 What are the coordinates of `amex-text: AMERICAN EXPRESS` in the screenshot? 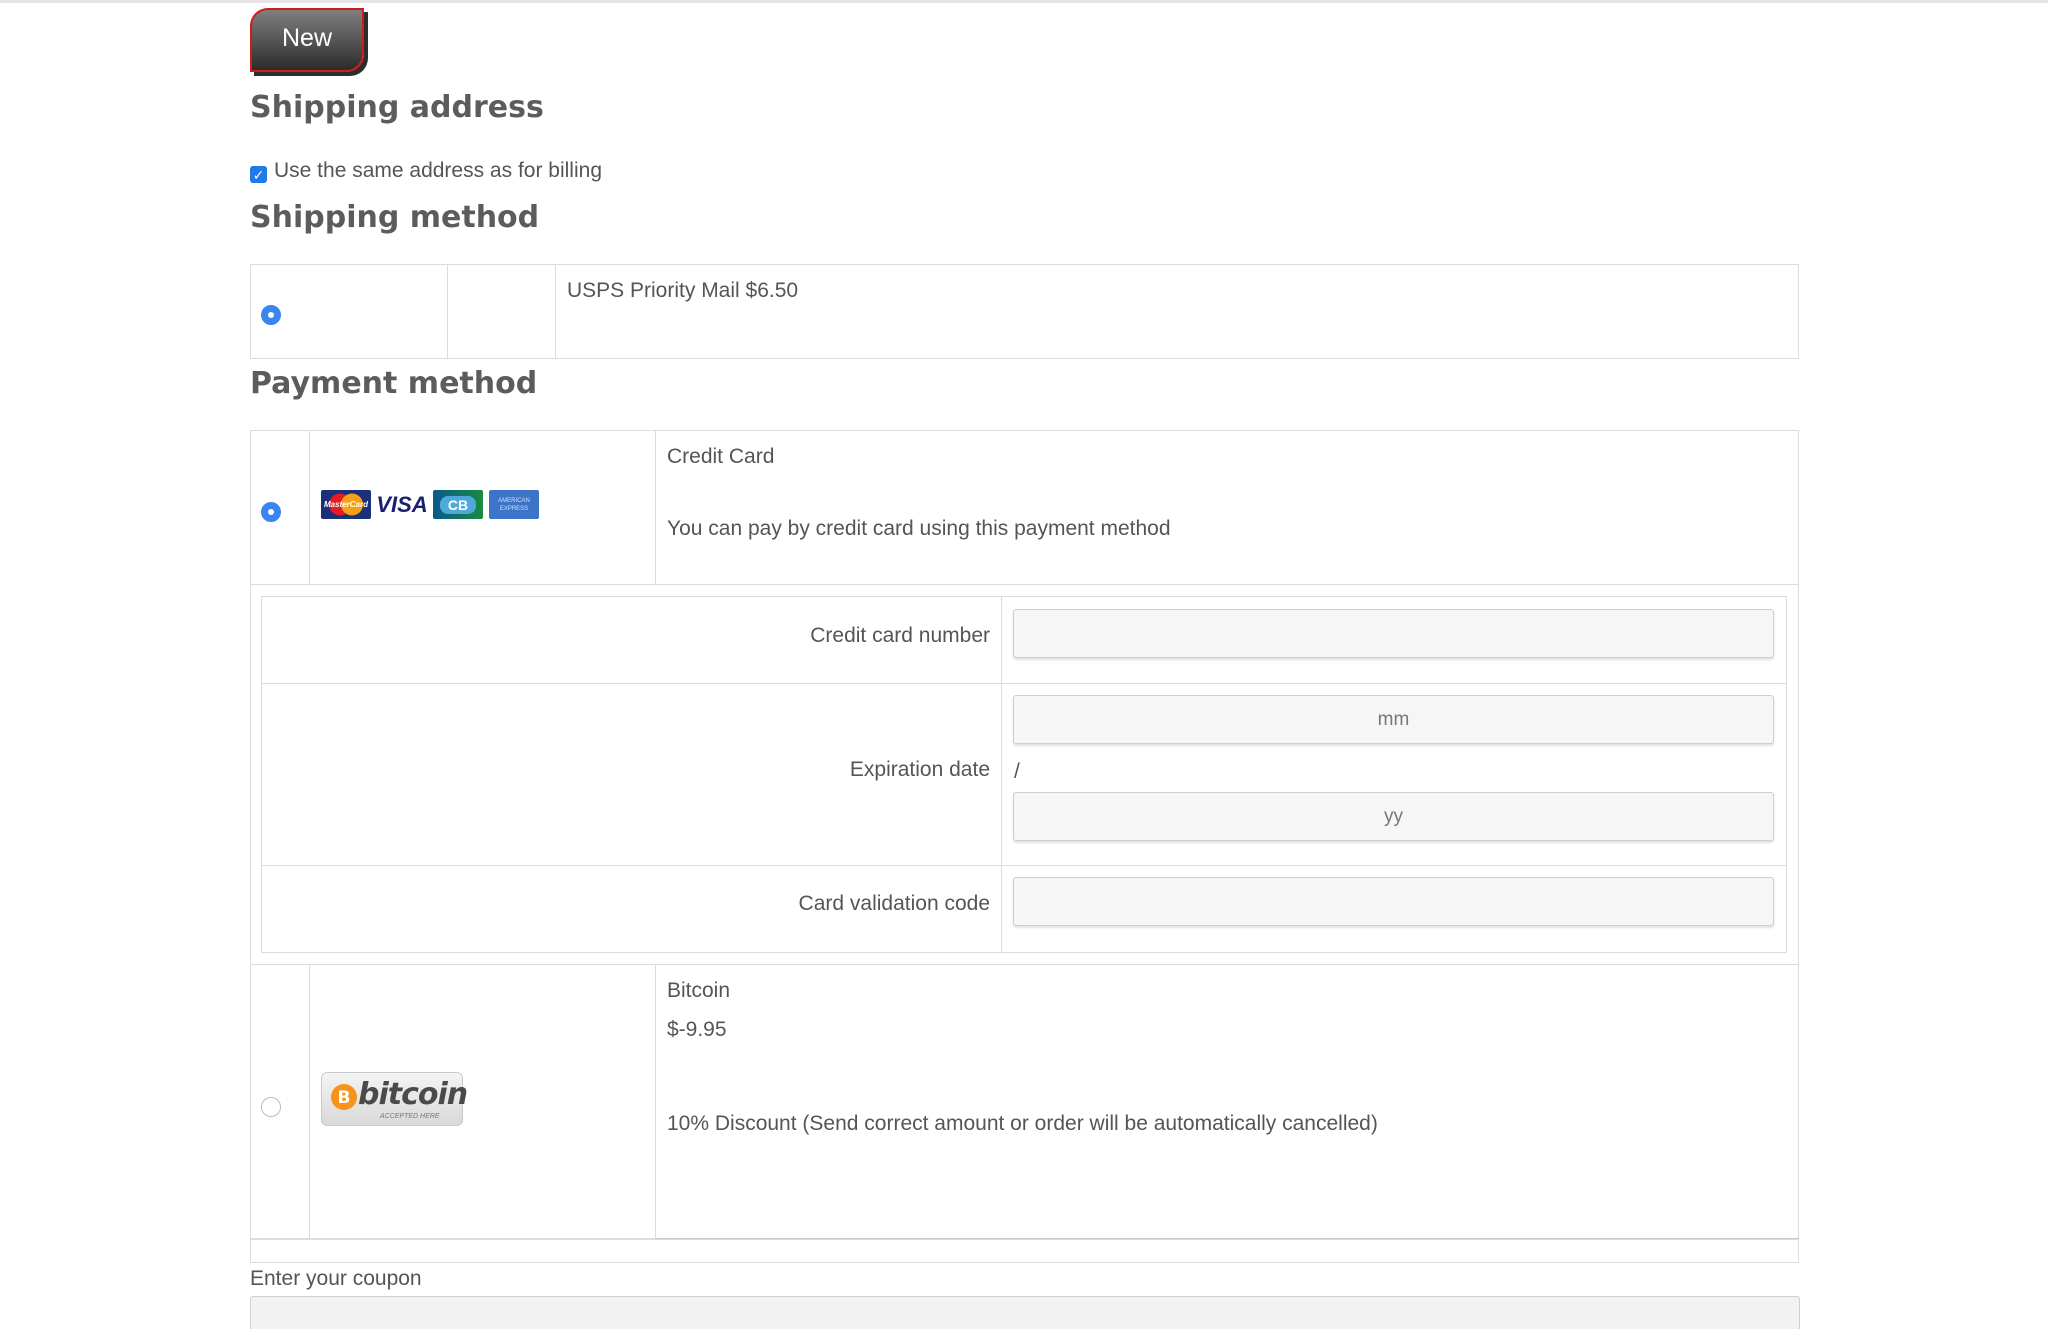 It's located at (514, 504).